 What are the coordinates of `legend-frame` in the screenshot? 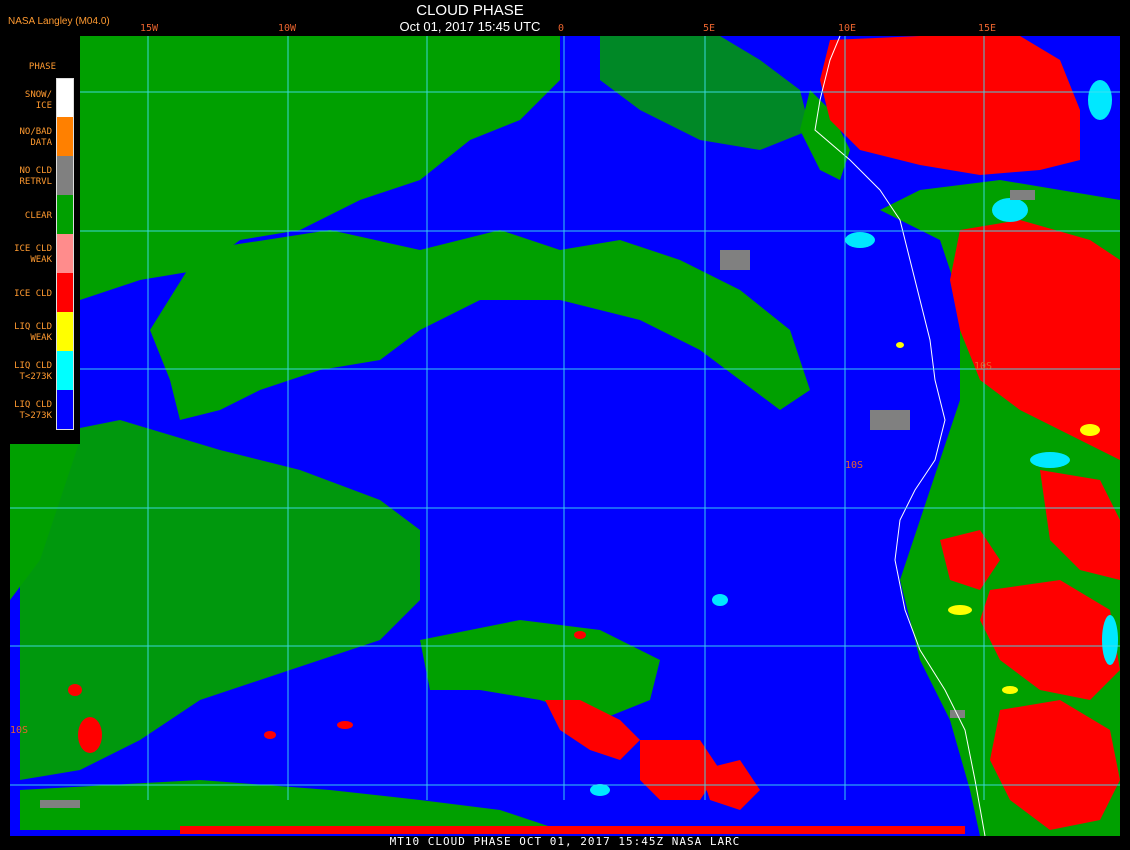 It's located at (65, 254).